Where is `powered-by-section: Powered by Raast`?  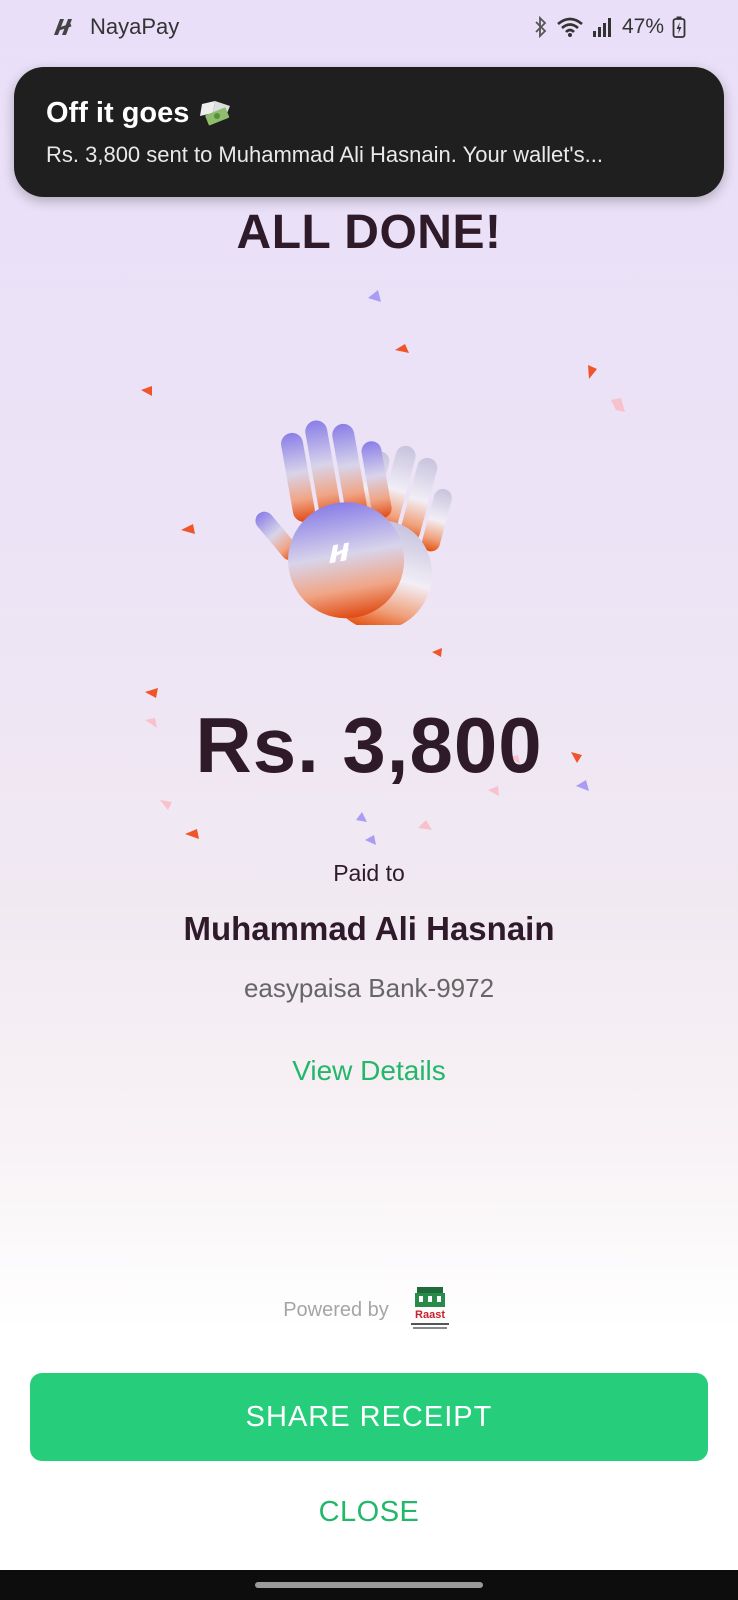 powered-by-section: Powered by Raast is located at coordinates (369, 1310).